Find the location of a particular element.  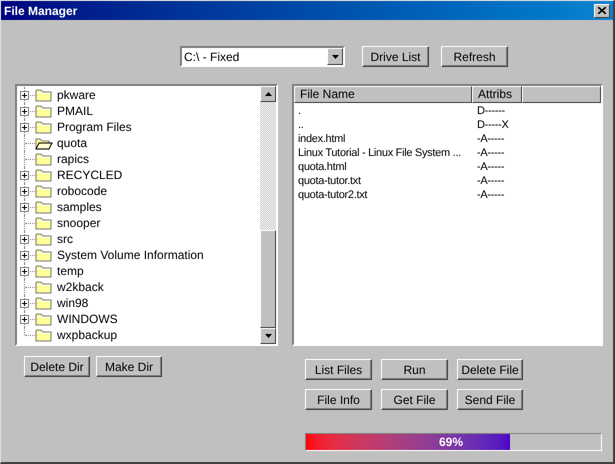

drive-list-button: Drive List is located at coordinates (395, 56).